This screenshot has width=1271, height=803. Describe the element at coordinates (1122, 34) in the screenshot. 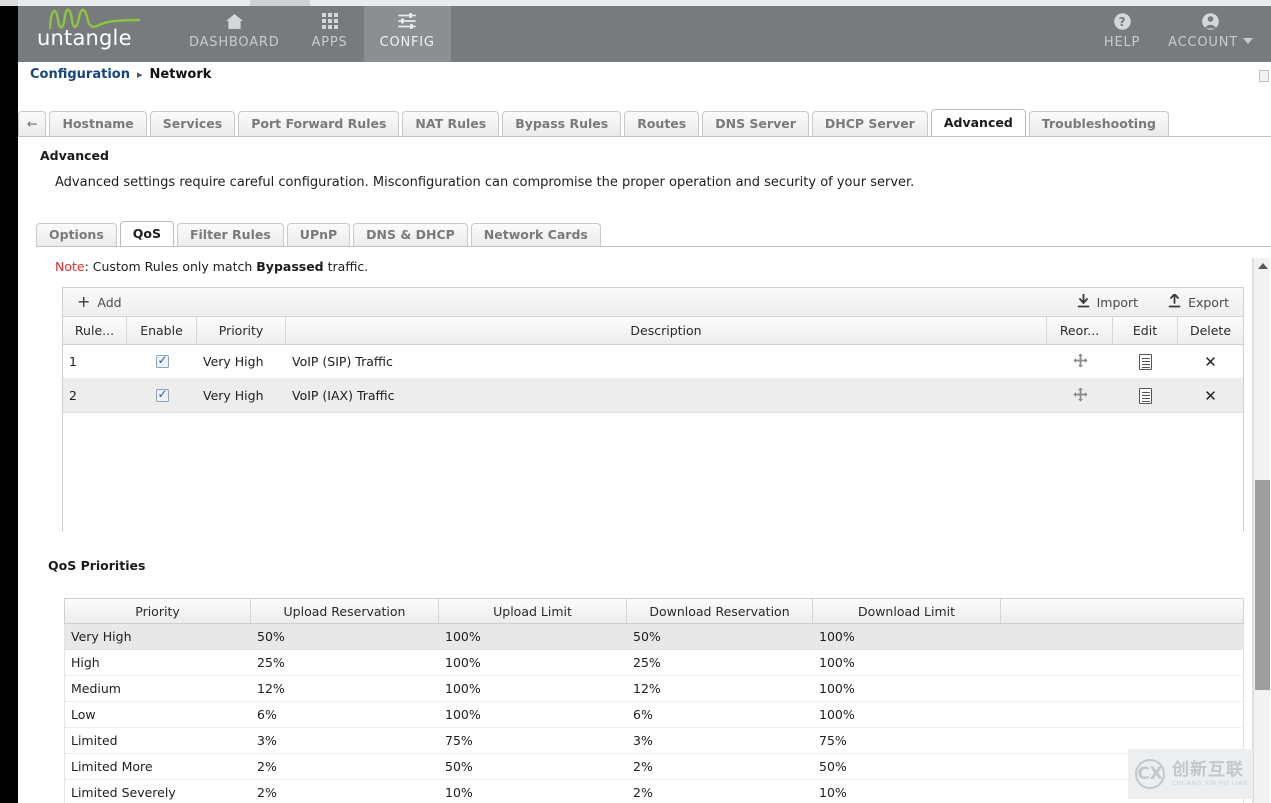

I see `nav-item-help: ? HELP` at that location.